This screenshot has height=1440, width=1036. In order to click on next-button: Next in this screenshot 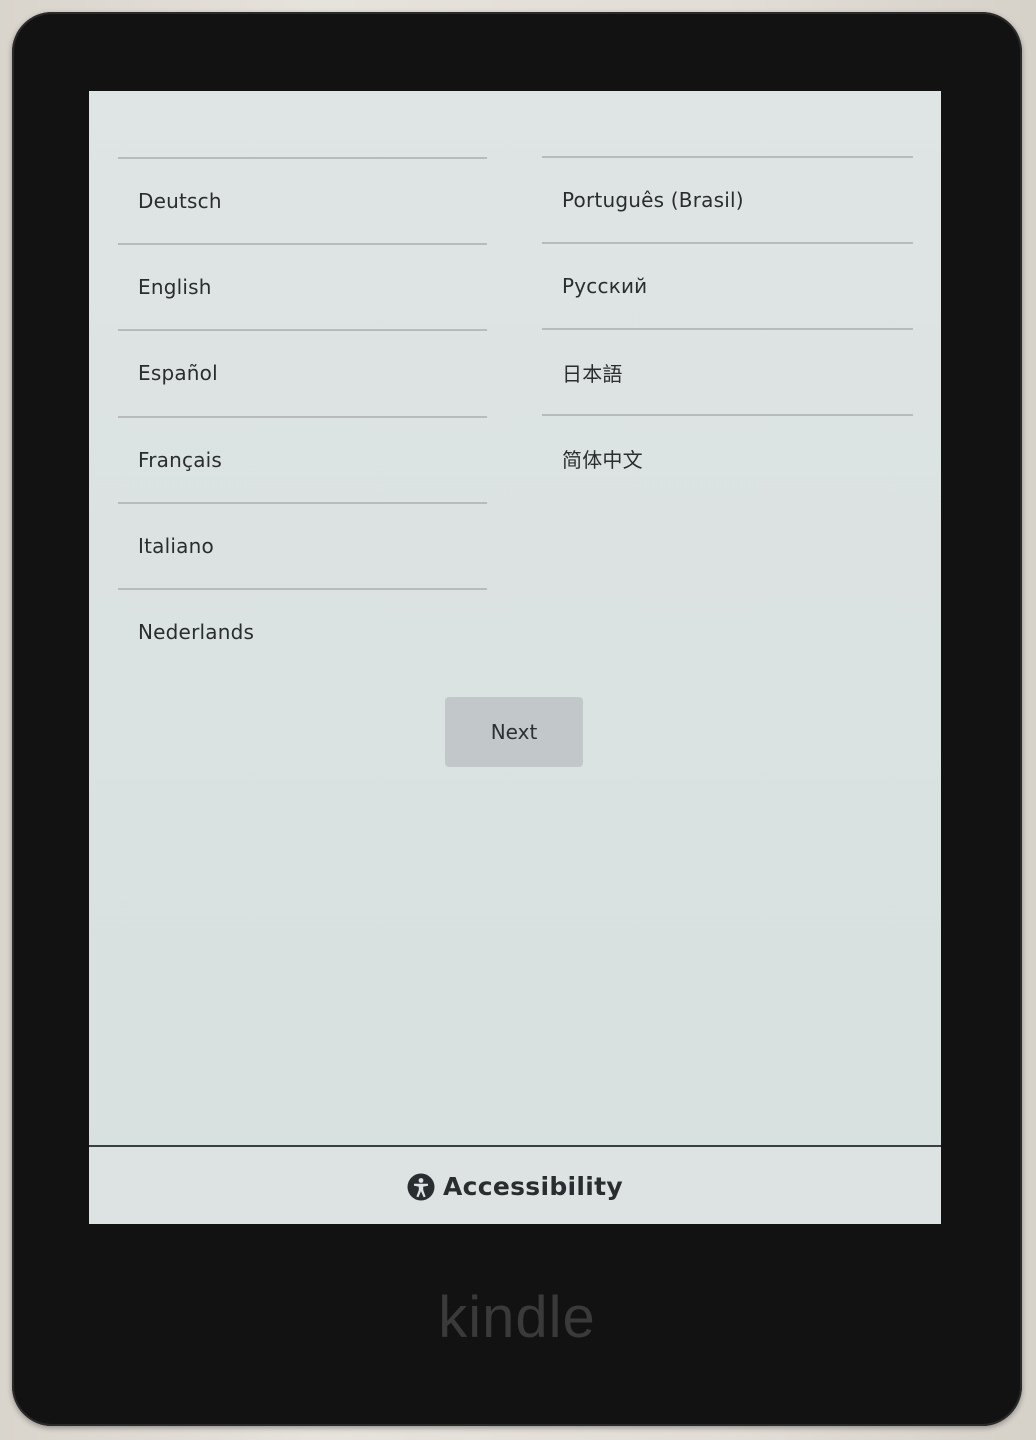, I will do `click(514, 732)`.